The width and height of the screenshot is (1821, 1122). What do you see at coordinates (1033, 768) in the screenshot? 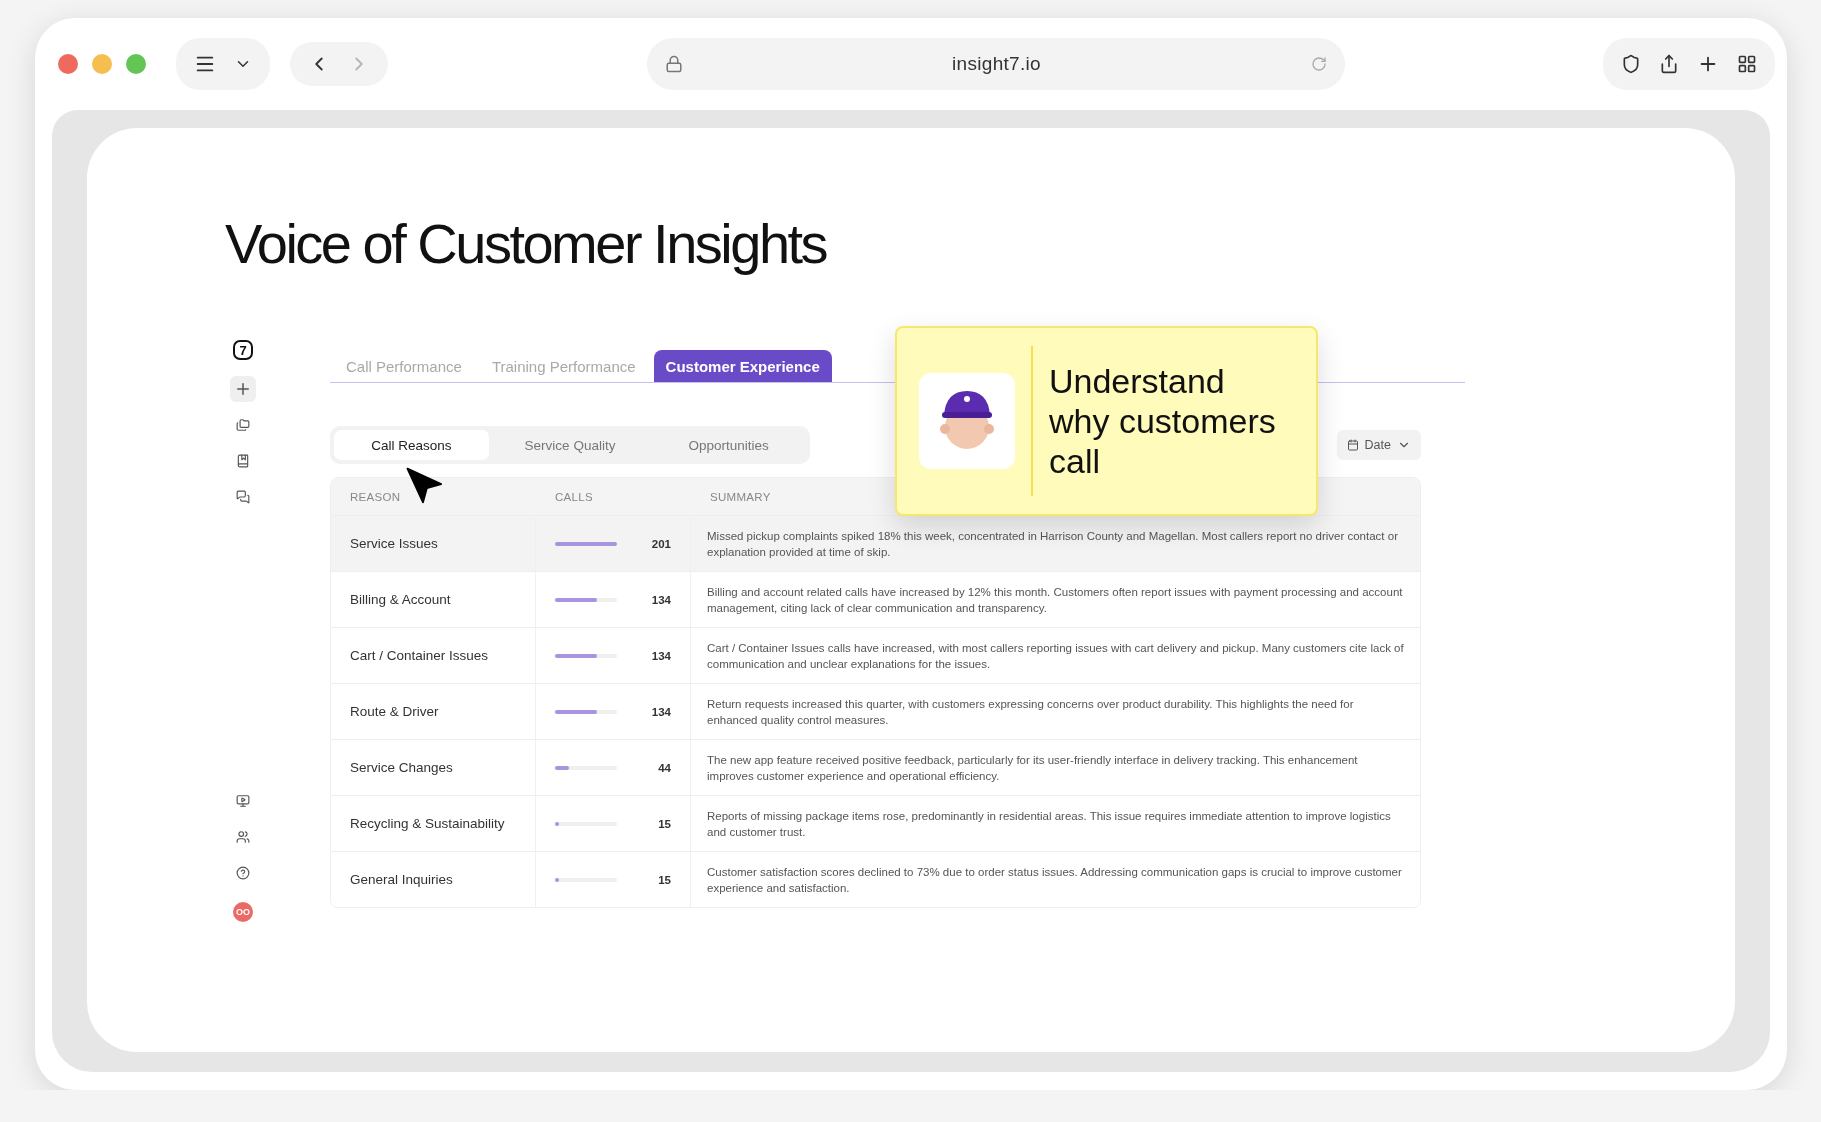
I see `summary-text: The new app feature received positive feedback, particularly for its user-friendly interface in delivery tracking. This enhancement improves customer experience and operational efficiency.` at bounding box center [1033, 768].